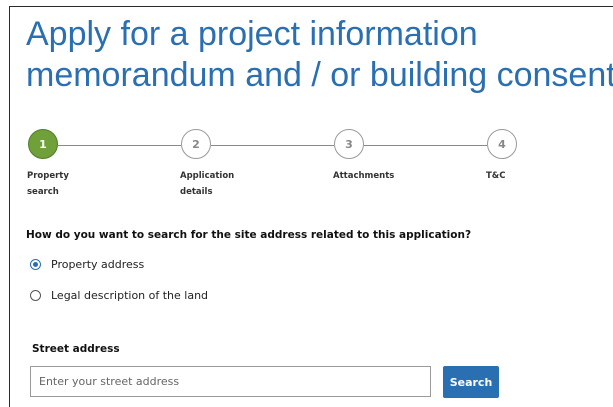  Describe the element at coordinates (43, 192) in the screenshot. I see `step-1-label-line-2: search` at that location.